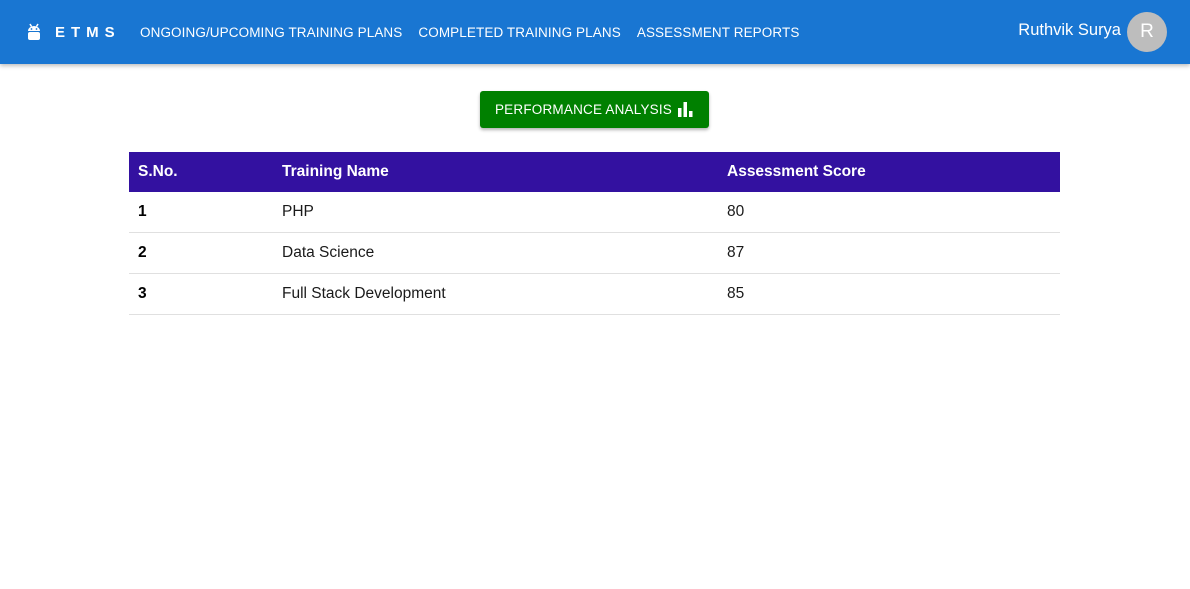 This screenshot has width=1190, height=589. Describe the element at coordinates (889, 212) in the screenshot. I see `cell-assessment-score: 80` at that location.